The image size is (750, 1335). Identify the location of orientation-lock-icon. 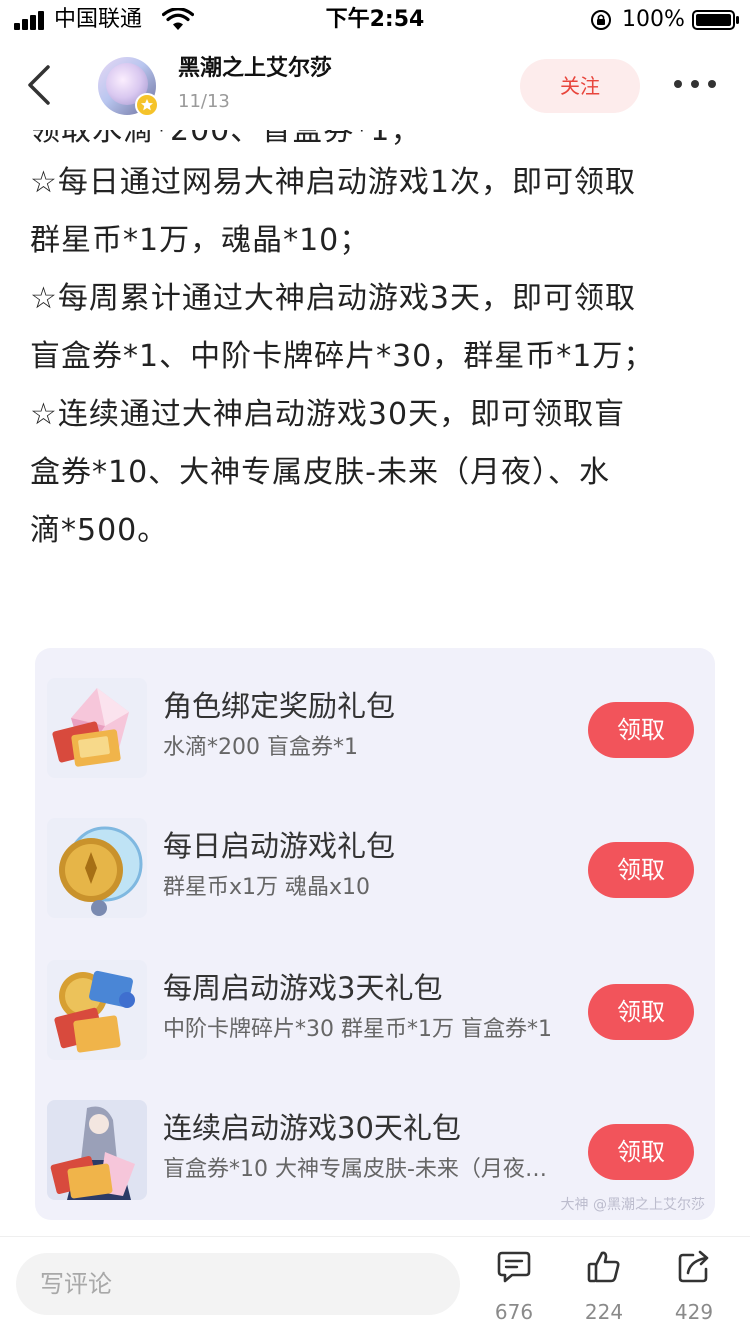
(601, 20).